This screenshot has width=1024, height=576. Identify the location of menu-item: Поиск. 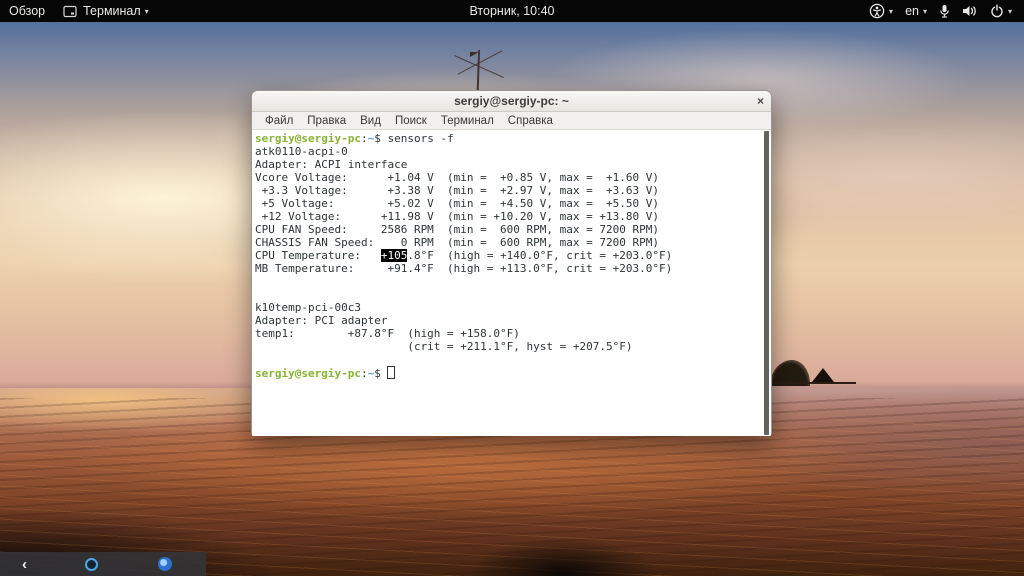
(411, 121).